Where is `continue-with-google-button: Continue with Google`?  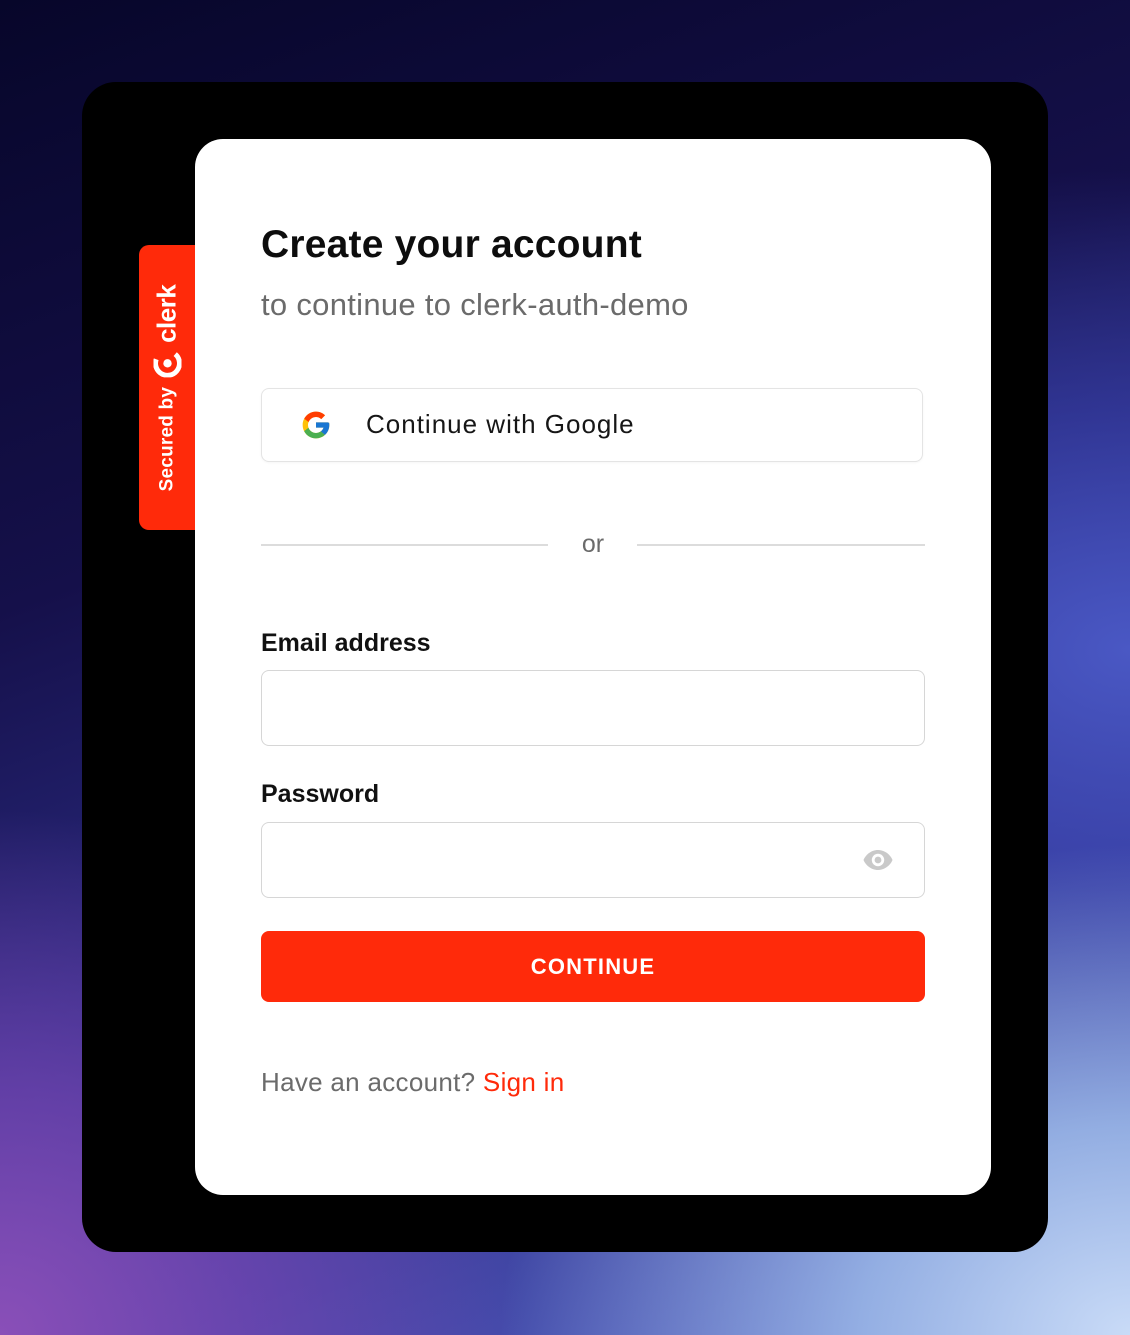 continue-with-google-button: Continue with Google is located at coordinates (592, 425).